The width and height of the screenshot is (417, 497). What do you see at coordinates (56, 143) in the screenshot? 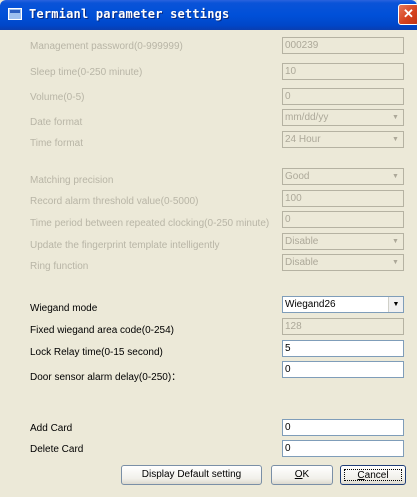
I see `time-format-label: Time format` at bounding box center [56, 143].